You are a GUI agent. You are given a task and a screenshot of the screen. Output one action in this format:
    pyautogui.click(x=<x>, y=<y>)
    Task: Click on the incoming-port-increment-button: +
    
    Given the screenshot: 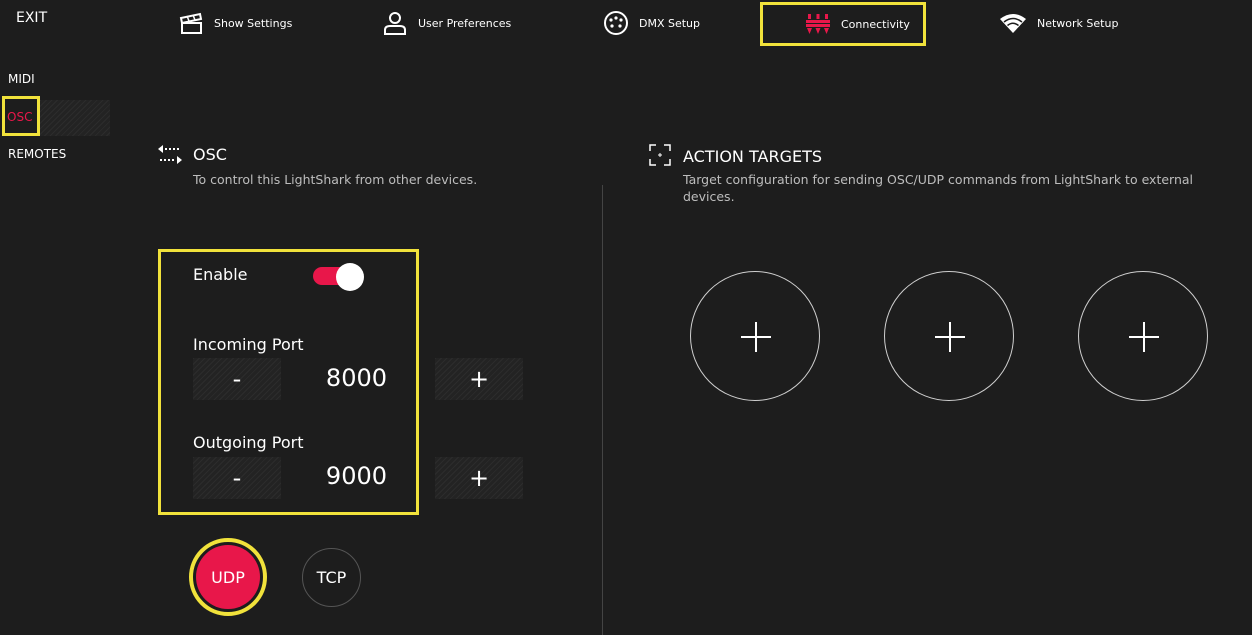 What is the action you would take?
    pyautogui.click(x=479, y=379)
    